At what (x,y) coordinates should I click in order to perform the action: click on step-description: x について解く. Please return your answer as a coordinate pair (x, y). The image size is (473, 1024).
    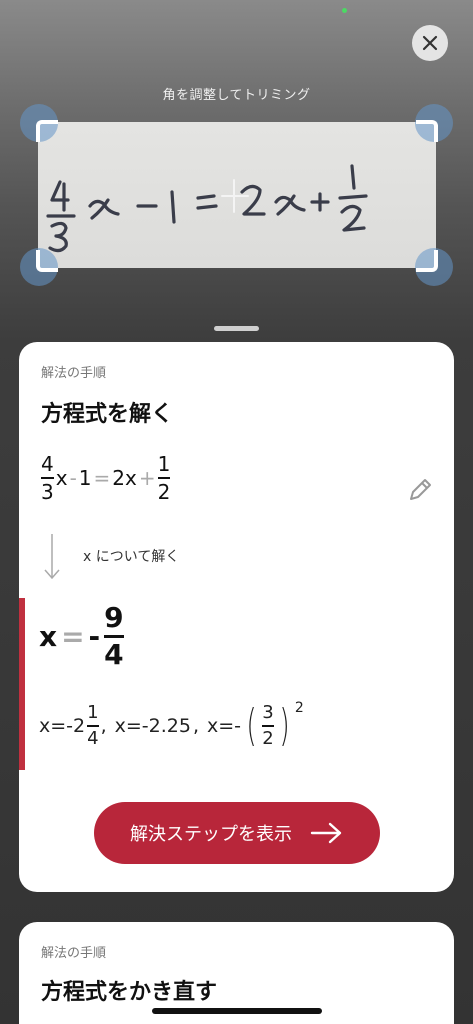
    Looking at the image, I should click on (131, 557).